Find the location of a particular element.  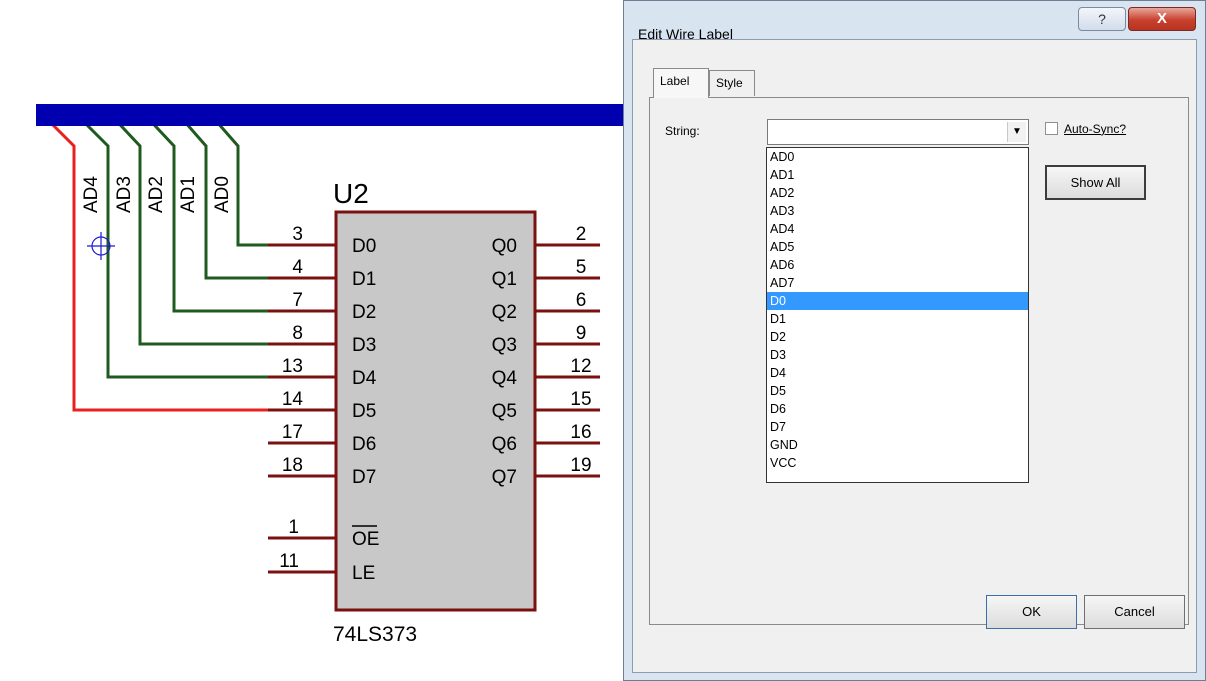

dropdown-option: VCC is located at coordinates (897, 463).